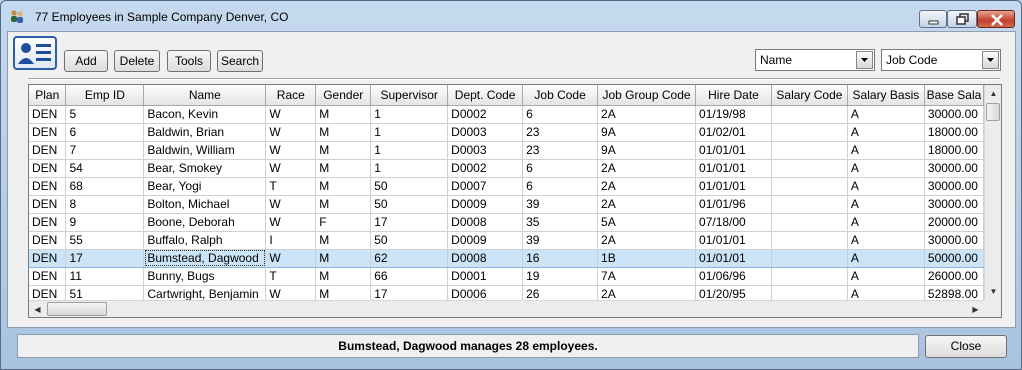  I want to click on table-cell: 01/19/98, so click(733, 114).